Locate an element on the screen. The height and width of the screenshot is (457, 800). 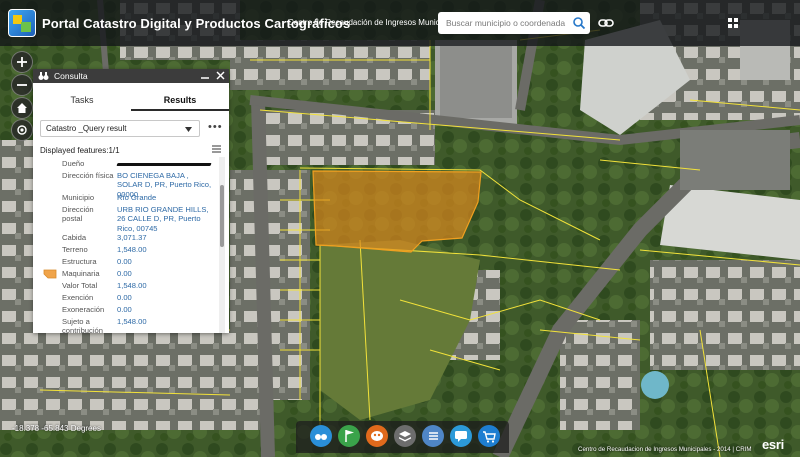
link-button is located at coordinates (606, 23).